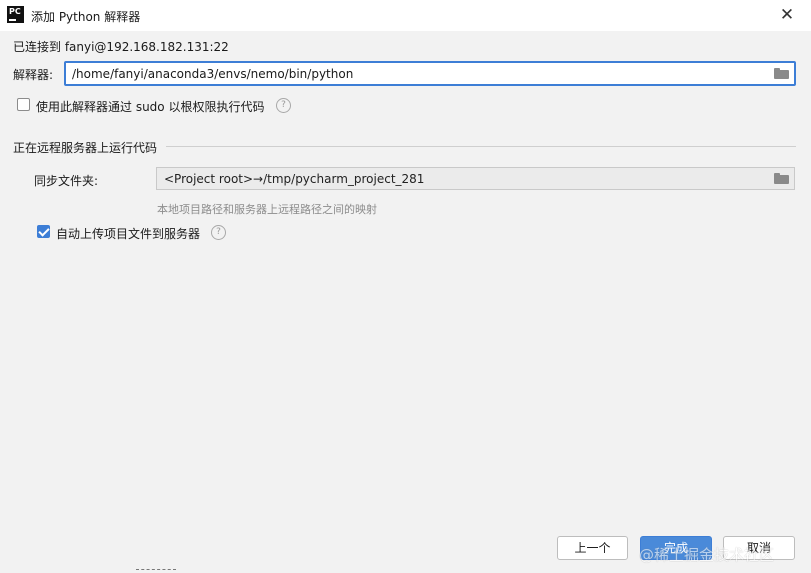 This screenshot has height=573, width=811. I want to click on close-icon: ✕, so click(787, 15).